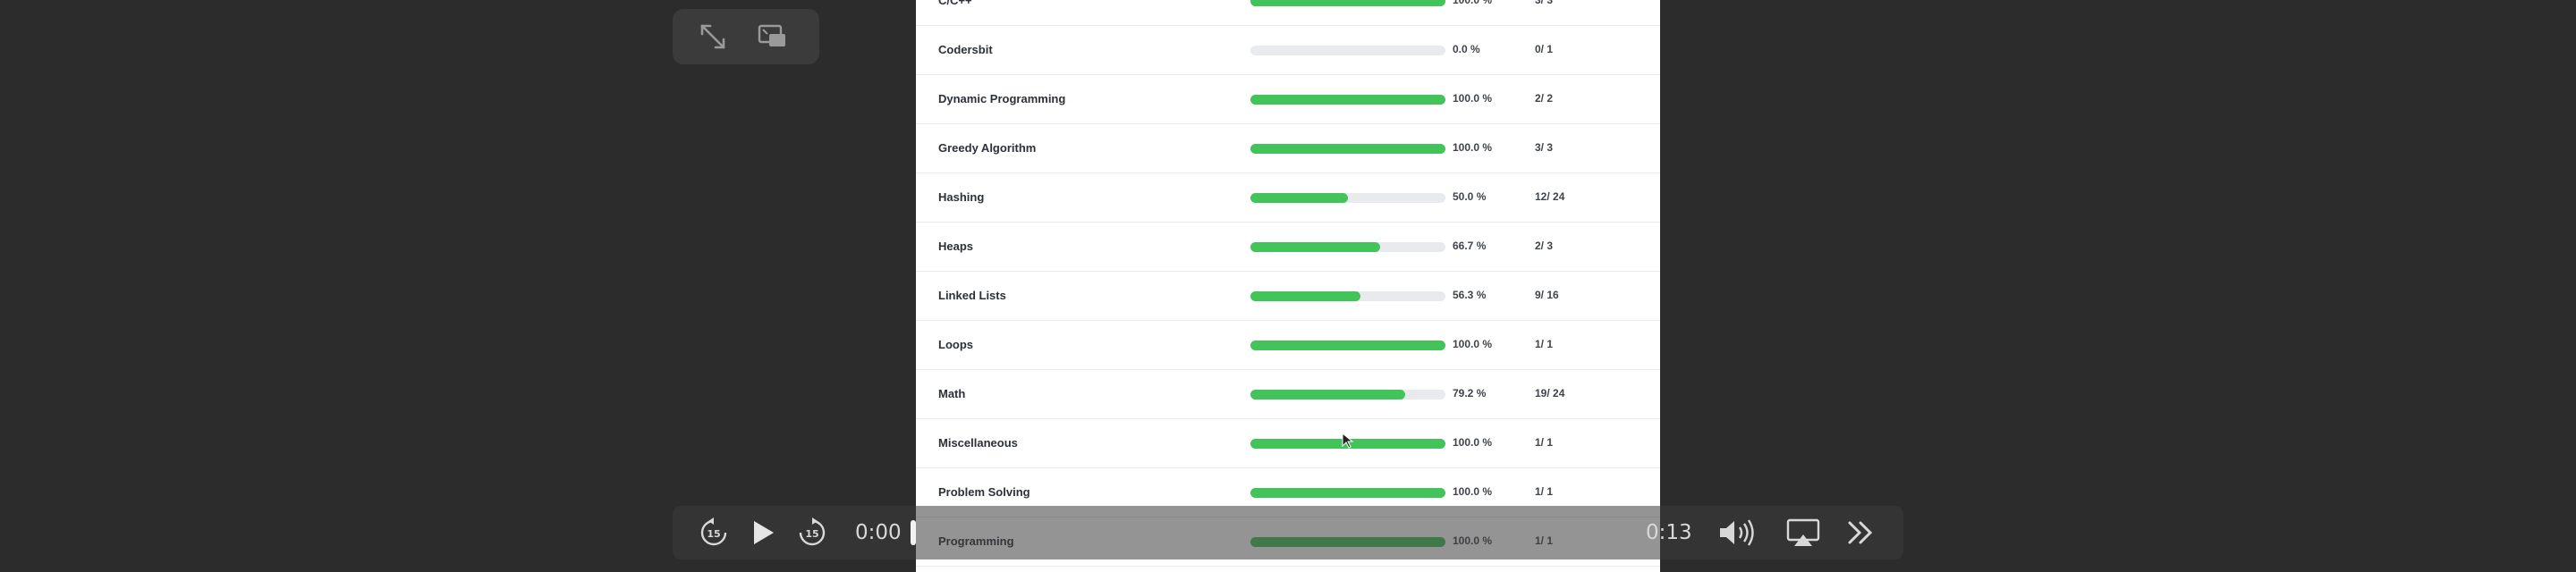 Image resolution: width=2576 pixels, height=572 pixels. I want to click on play-icon, so click(762, 533).